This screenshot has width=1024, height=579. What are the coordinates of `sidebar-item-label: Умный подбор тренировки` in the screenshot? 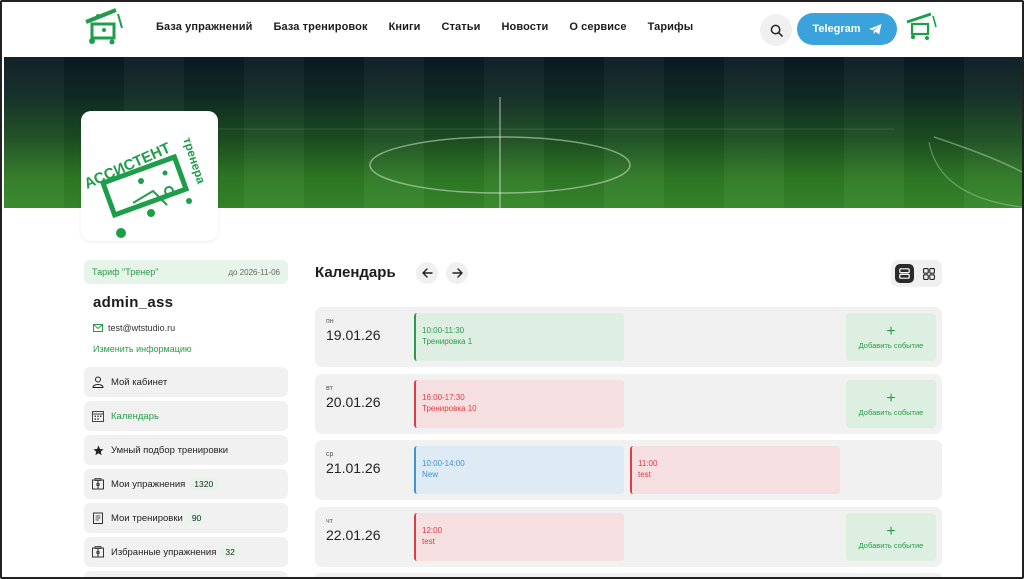 It's located at (170, 450).